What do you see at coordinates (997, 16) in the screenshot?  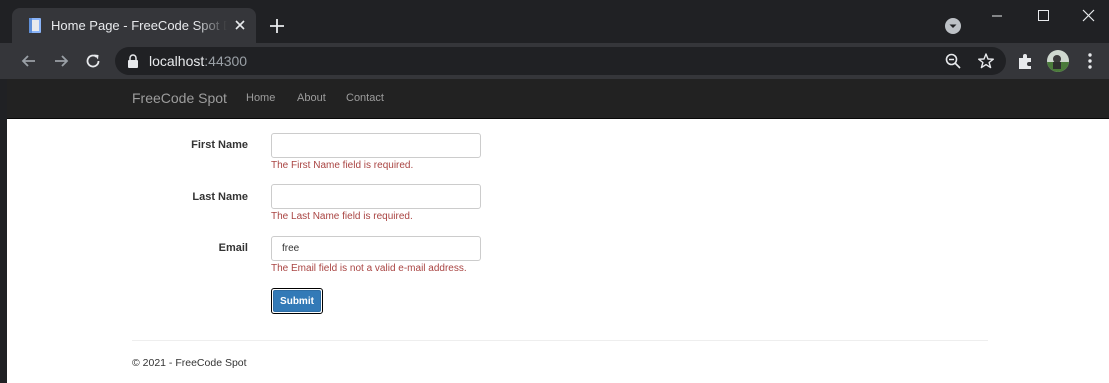 I see `minimize-icon` at bounding box center [997, 16].